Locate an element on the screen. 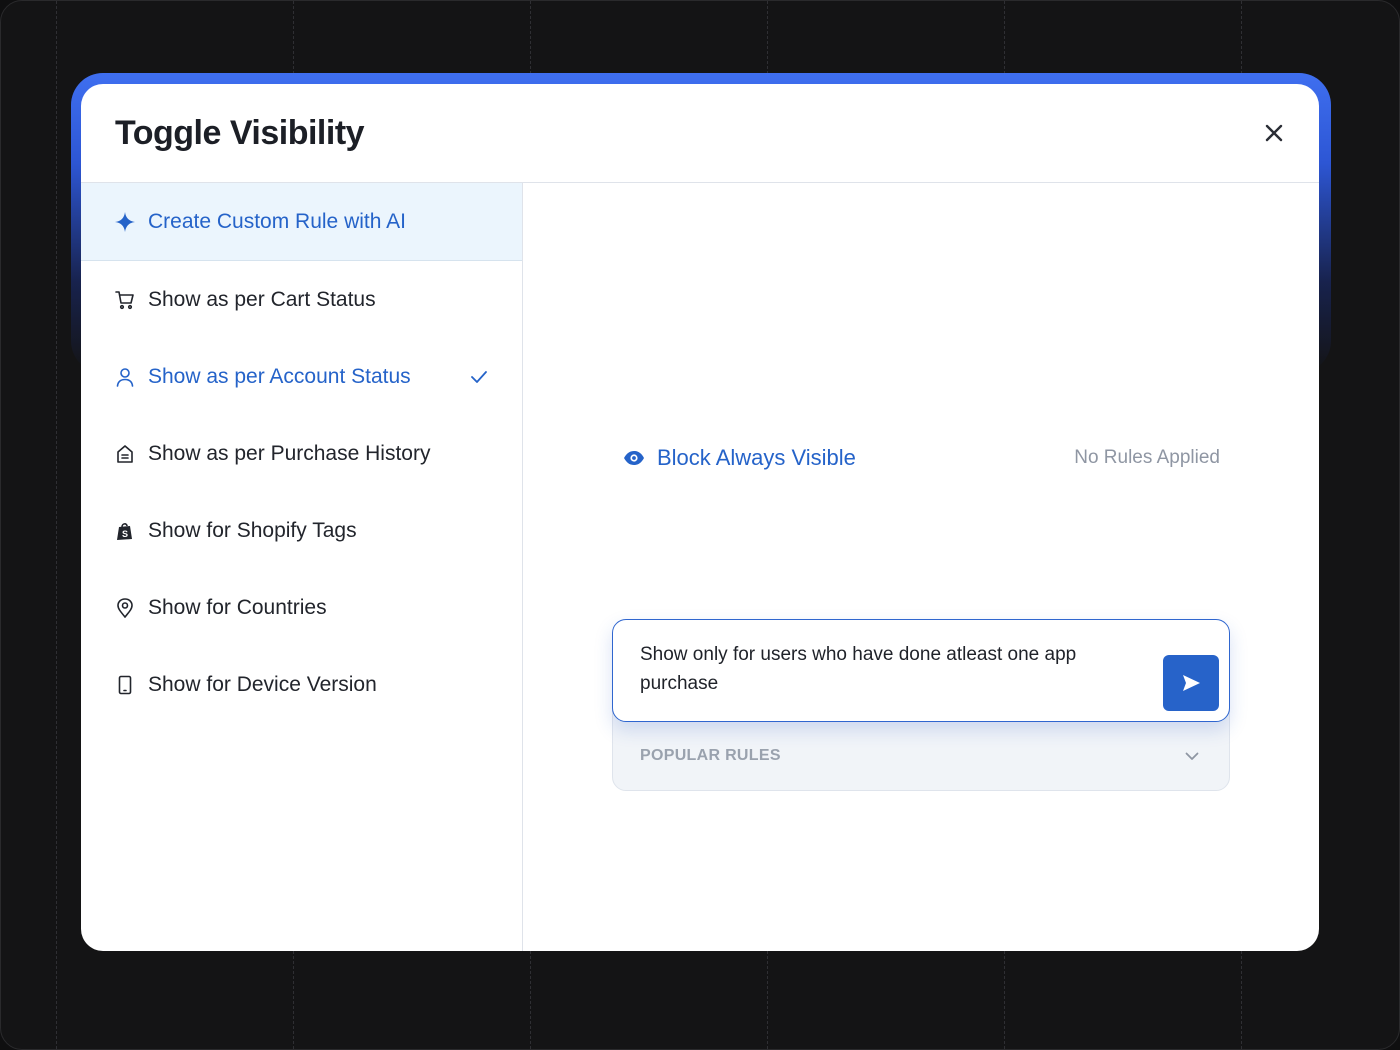  visibility-status: Block Always Visible is located at coordinates (739, 458).